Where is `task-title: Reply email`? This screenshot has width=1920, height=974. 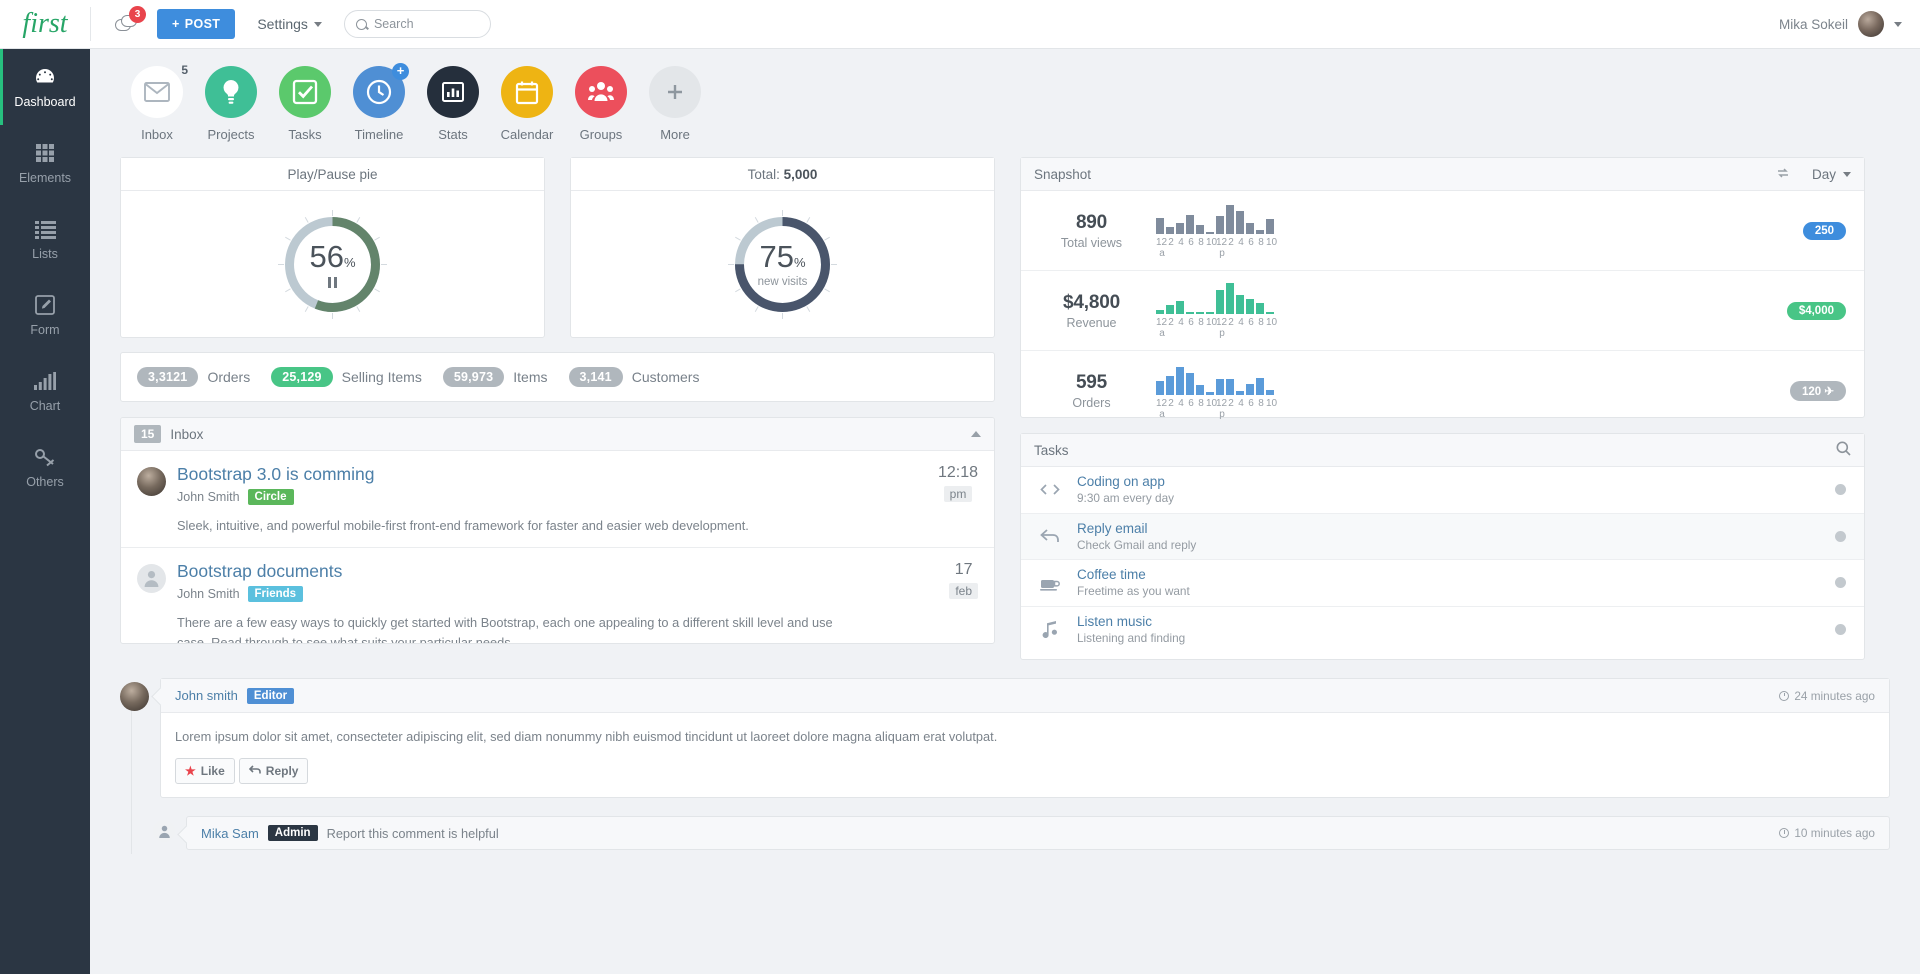
task-title: Reply email is located at coordinates (1136, 528).